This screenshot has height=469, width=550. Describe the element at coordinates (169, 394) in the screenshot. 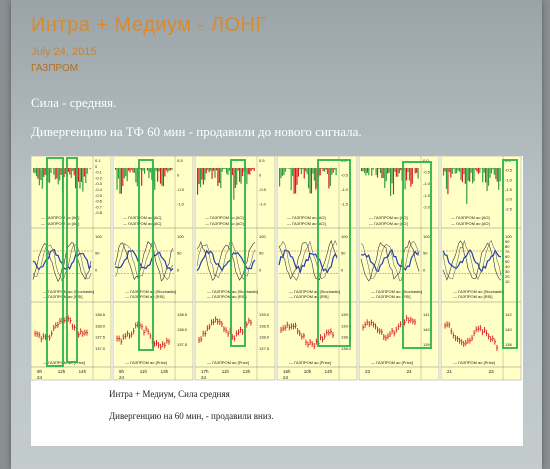

I see `image-caption-1: Интра + Медиум, Сила средняя` at that location.